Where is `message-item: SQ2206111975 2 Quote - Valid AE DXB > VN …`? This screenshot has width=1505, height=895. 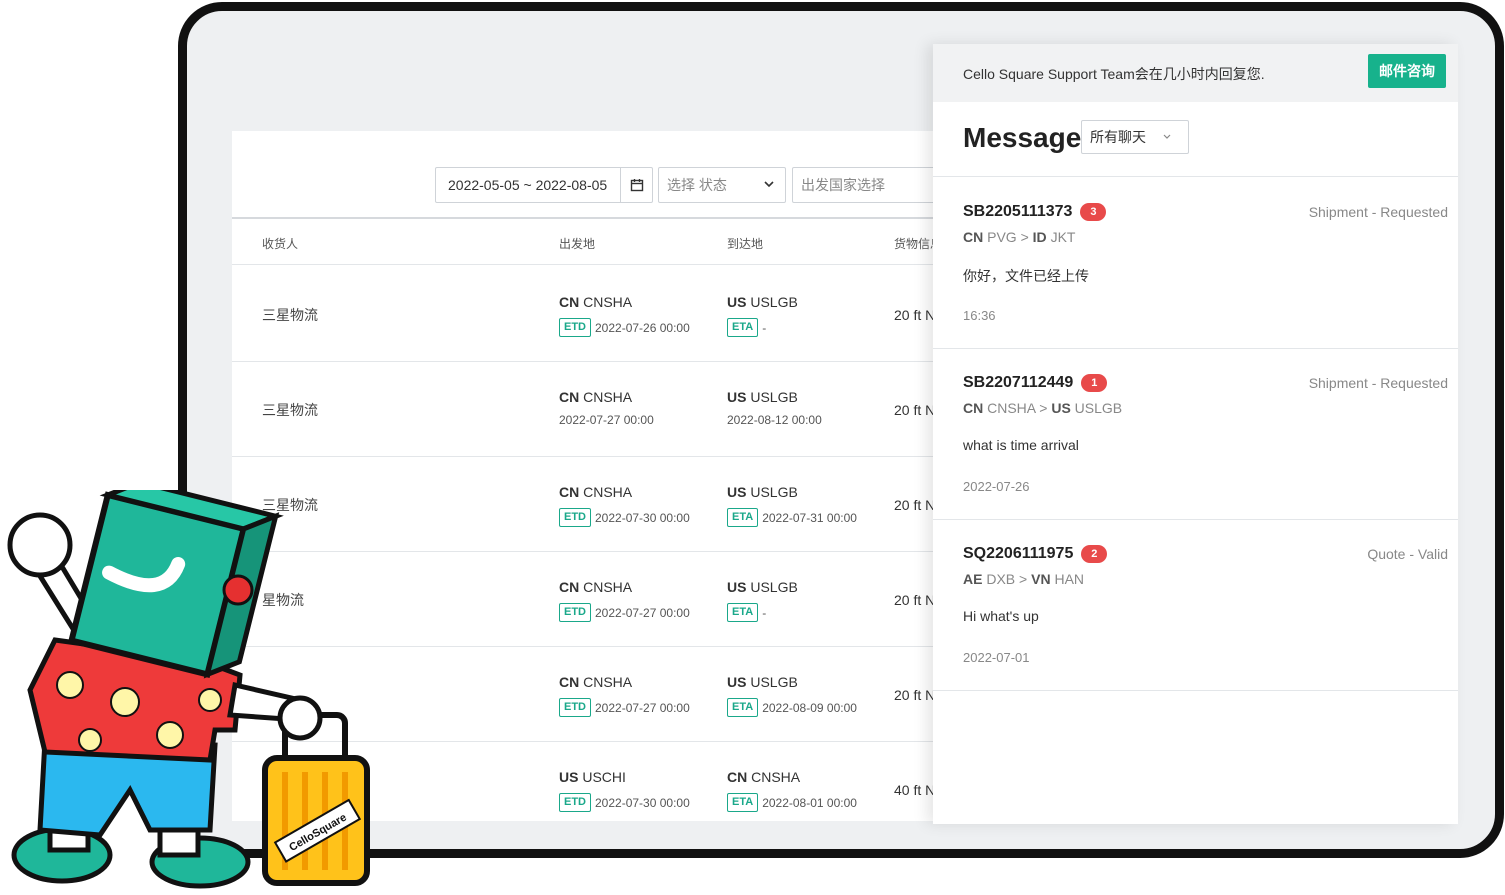
message-item: SQ2206111975 2 Quote - Valid AE DXB > VN … is located at coordinates (1195, 605).